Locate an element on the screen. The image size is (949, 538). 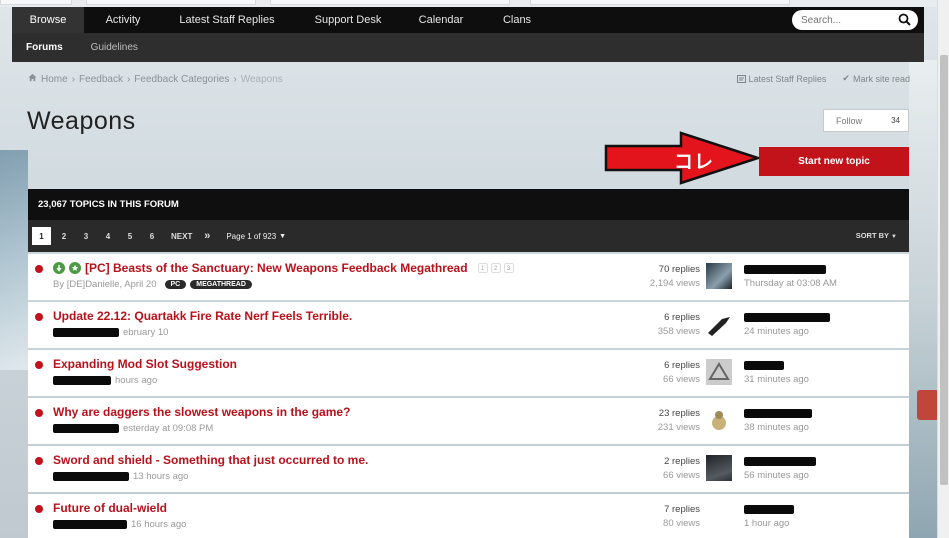
last-poster: 56 minutes ago is located at coordinates (780, 469).